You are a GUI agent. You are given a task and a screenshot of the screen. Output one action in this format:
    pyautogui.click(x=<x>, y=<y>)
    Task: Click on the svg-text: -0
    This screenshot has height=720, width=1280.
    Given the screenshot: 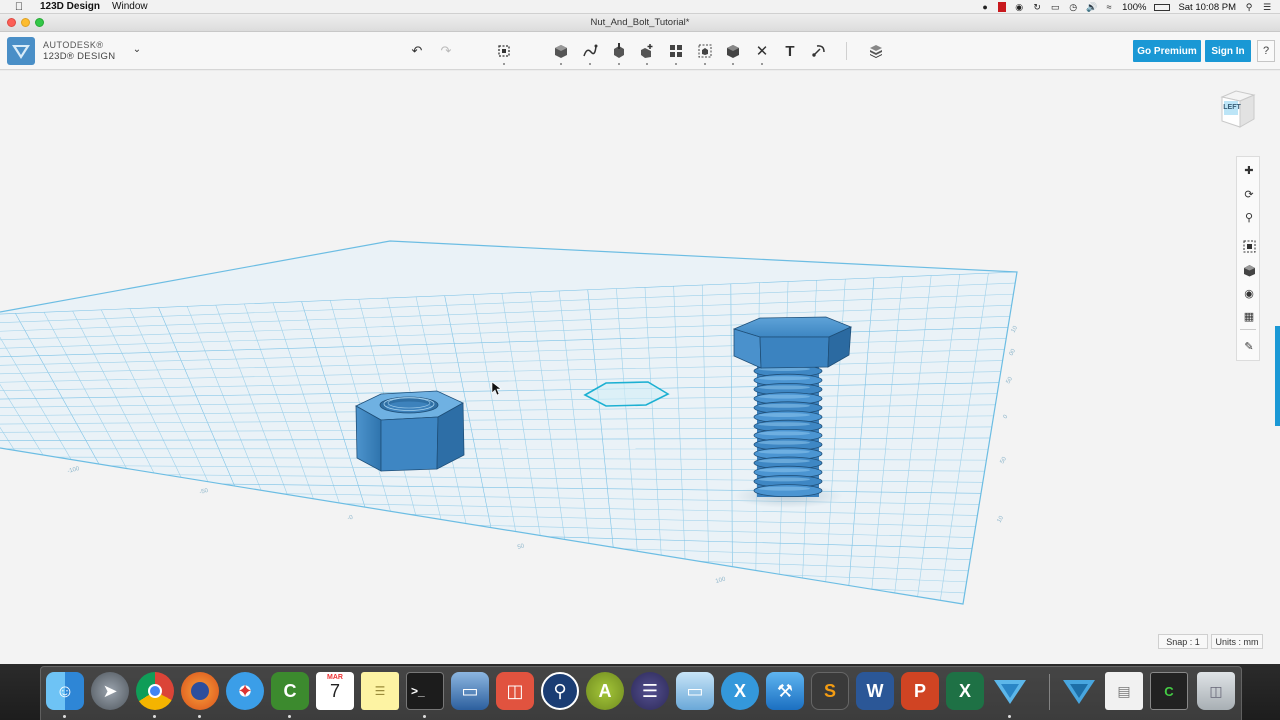 What is the action you would take?
    pyautogui.click(x=350, y=518)
    